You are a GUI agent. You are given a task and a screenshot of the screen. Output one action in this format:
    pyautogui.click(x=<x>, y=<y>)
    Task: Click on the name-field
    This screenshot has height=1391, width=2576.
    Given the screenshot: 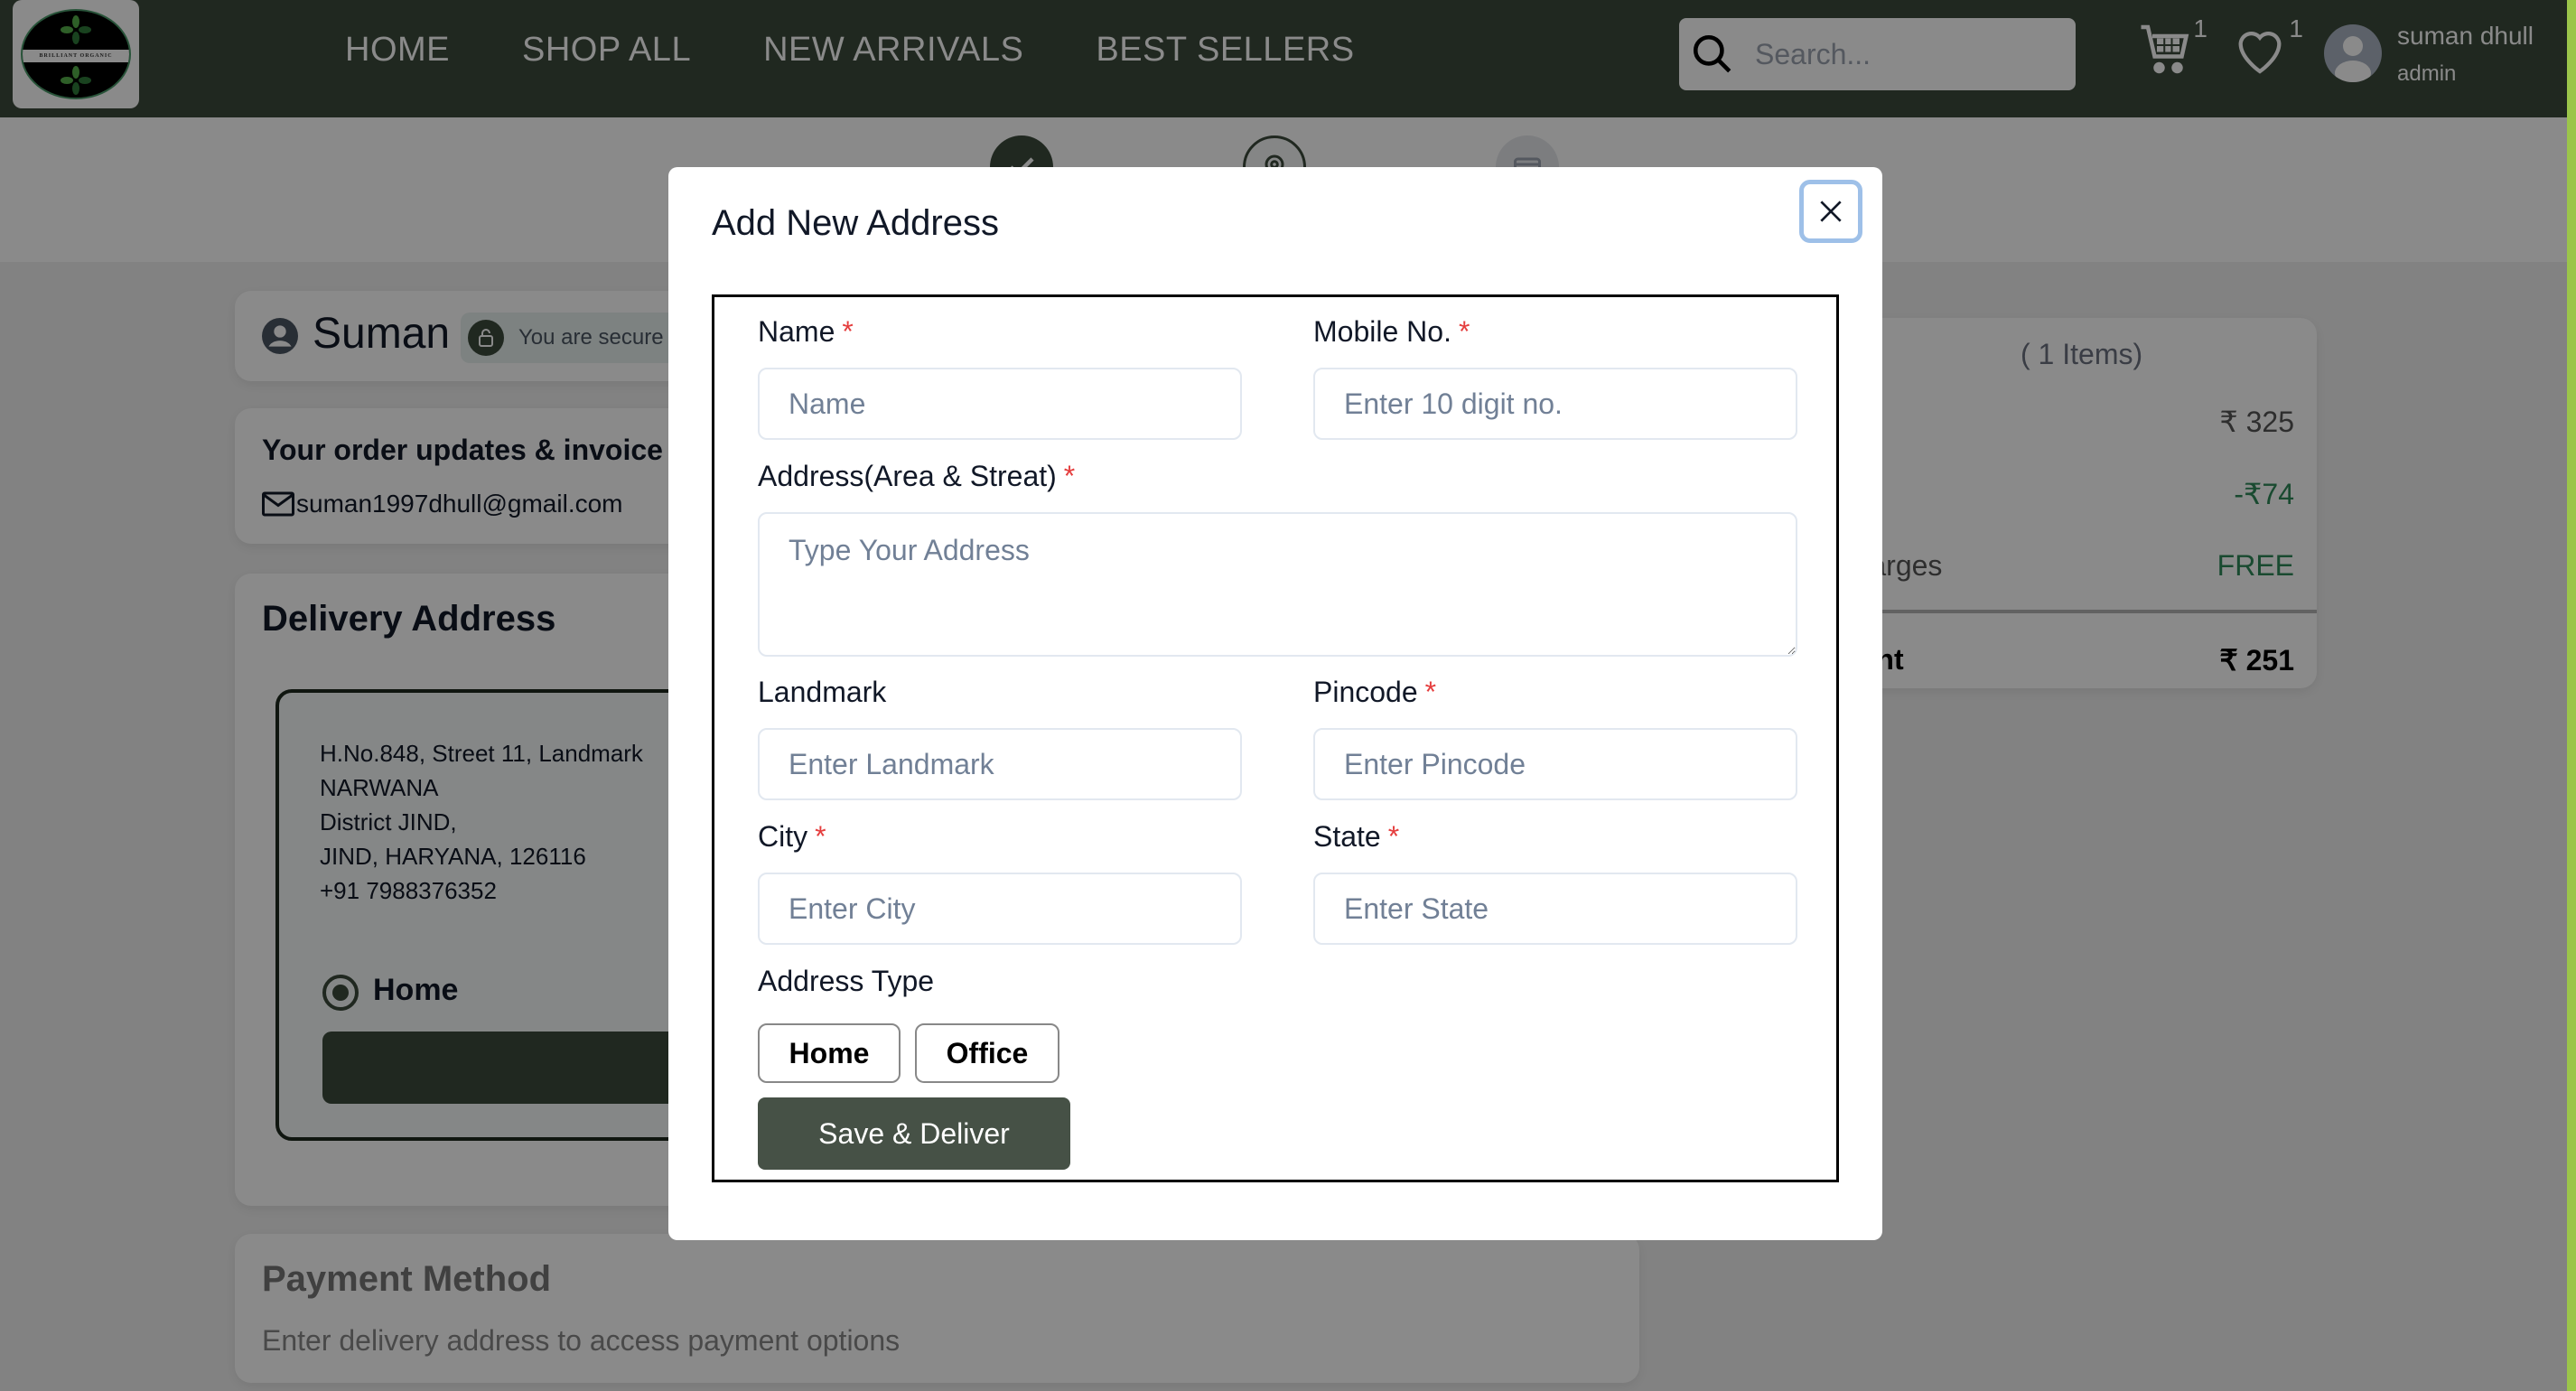 What is the action you would take?
    pyautogui.click(x=1000, y=404)
    